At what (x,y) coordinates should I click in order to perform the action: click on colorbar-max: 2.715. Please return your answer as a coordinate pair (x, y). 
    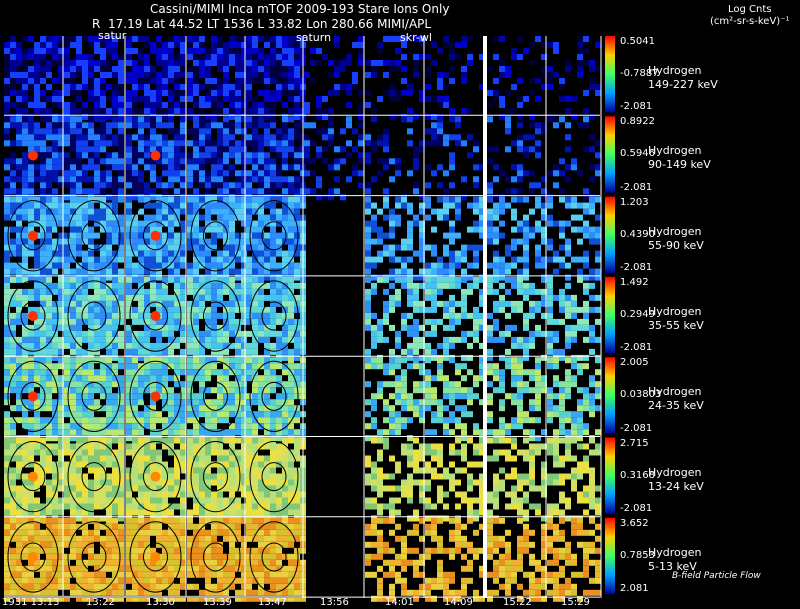
    Looking at the image, I should click on (634, 443).